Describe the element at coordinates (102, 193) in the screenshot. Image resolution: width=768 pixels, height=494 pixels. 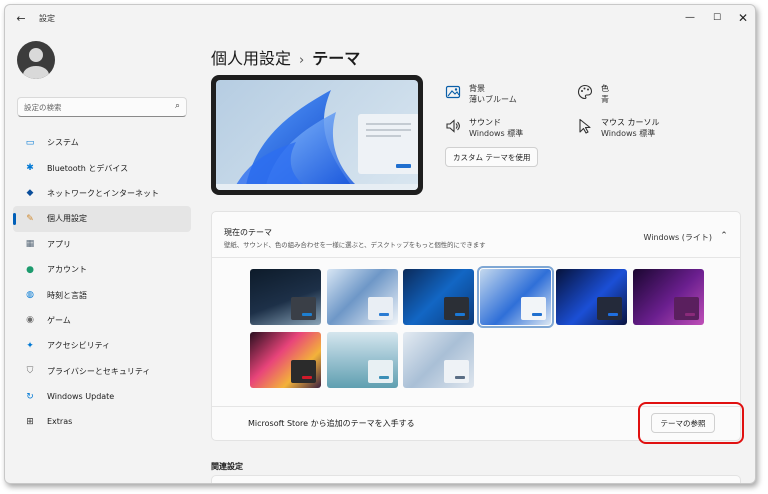
I see `sidebar-item: ◆ ネットワークとインターネット` at that location.